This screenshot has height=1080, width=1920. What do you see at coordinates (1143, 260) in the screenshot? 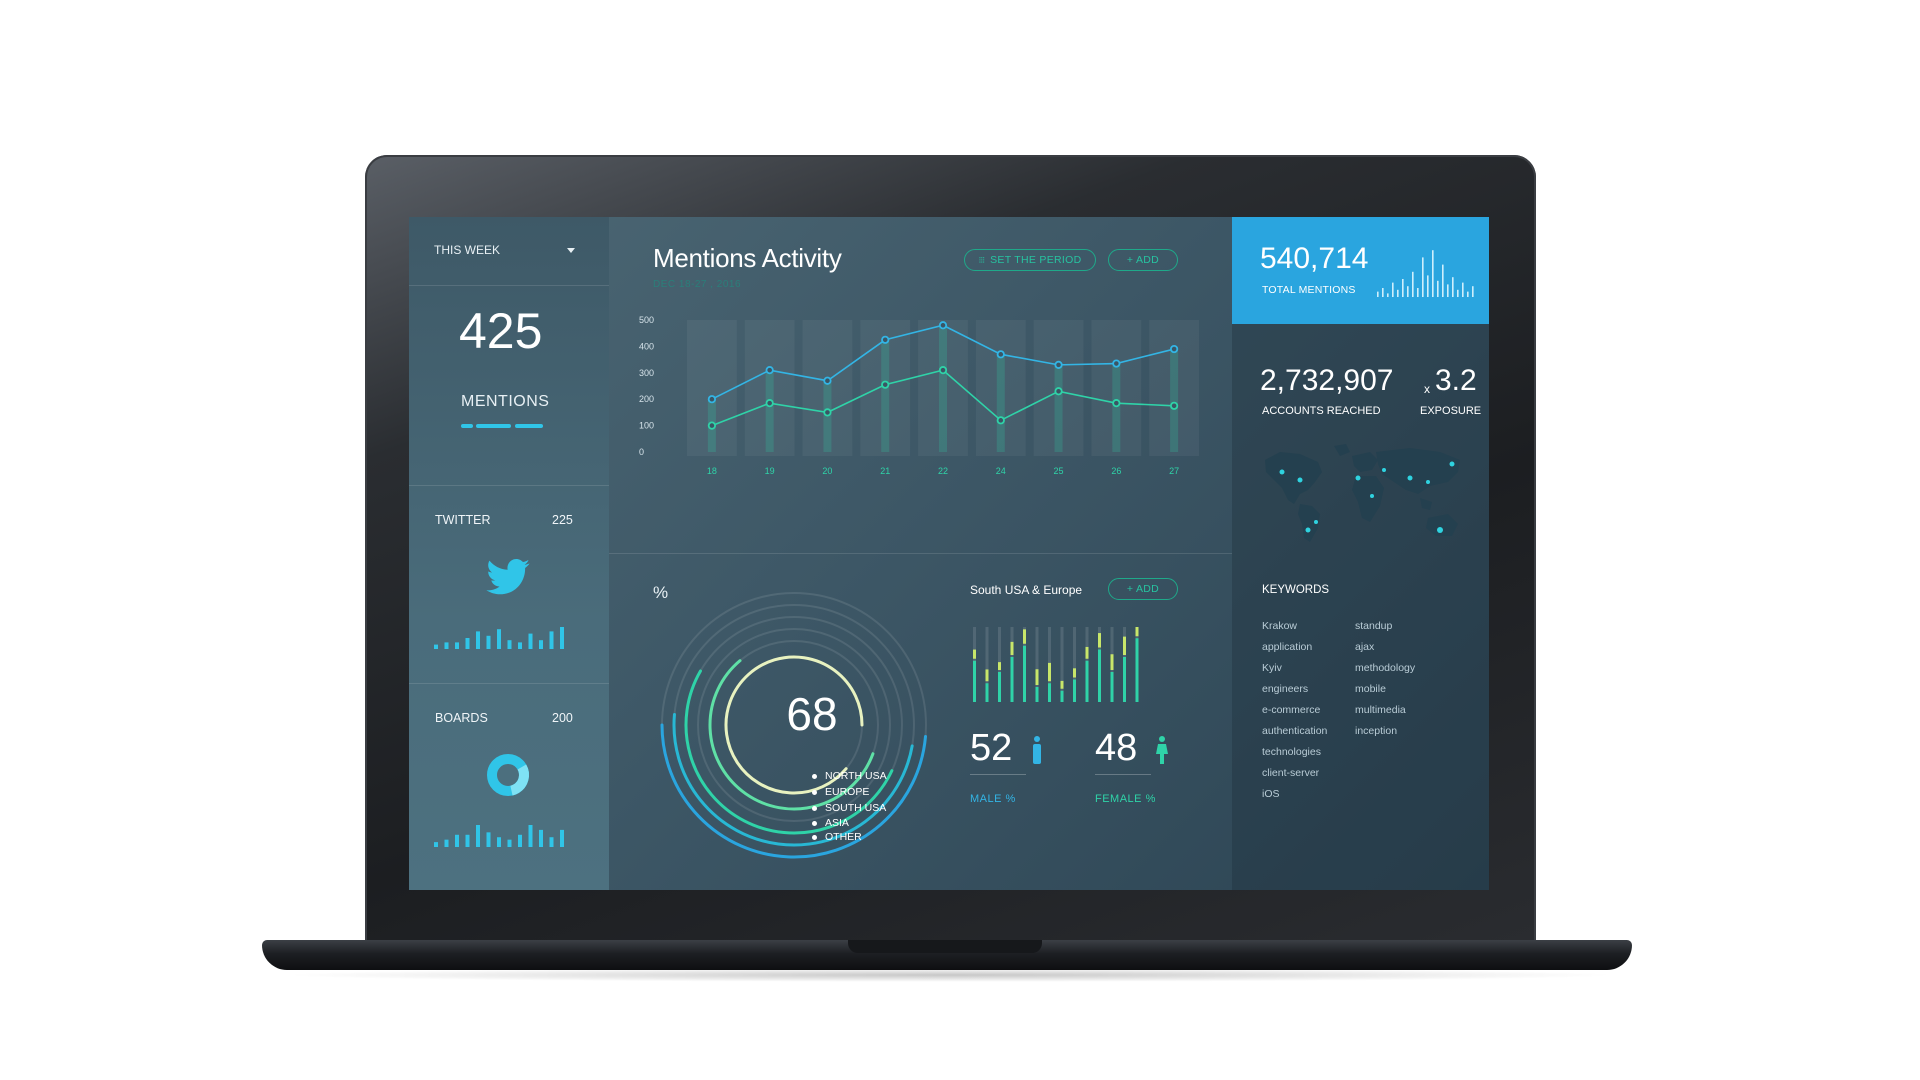
I see `add-button: + ADD` at bounding box center [1143, 260].